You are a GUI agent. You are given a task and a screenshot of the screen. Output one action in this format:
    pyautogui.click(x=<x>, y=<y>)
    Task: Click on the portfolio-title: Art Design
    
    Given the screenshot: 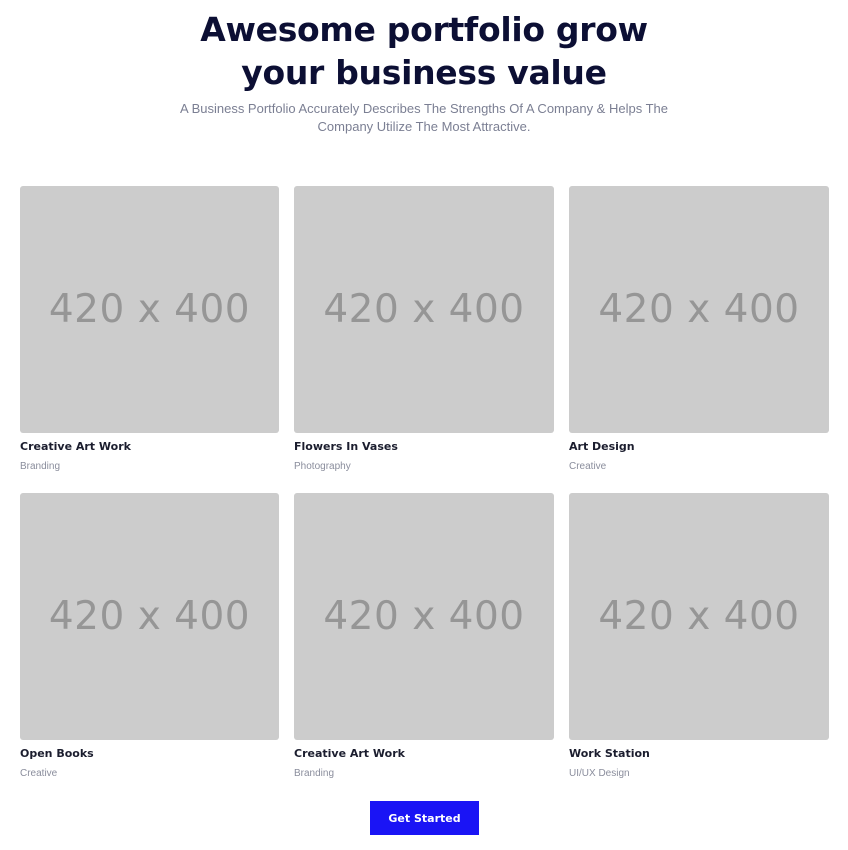 What is the action you would take?
    pyautogui.click(x=699, y=447)
    